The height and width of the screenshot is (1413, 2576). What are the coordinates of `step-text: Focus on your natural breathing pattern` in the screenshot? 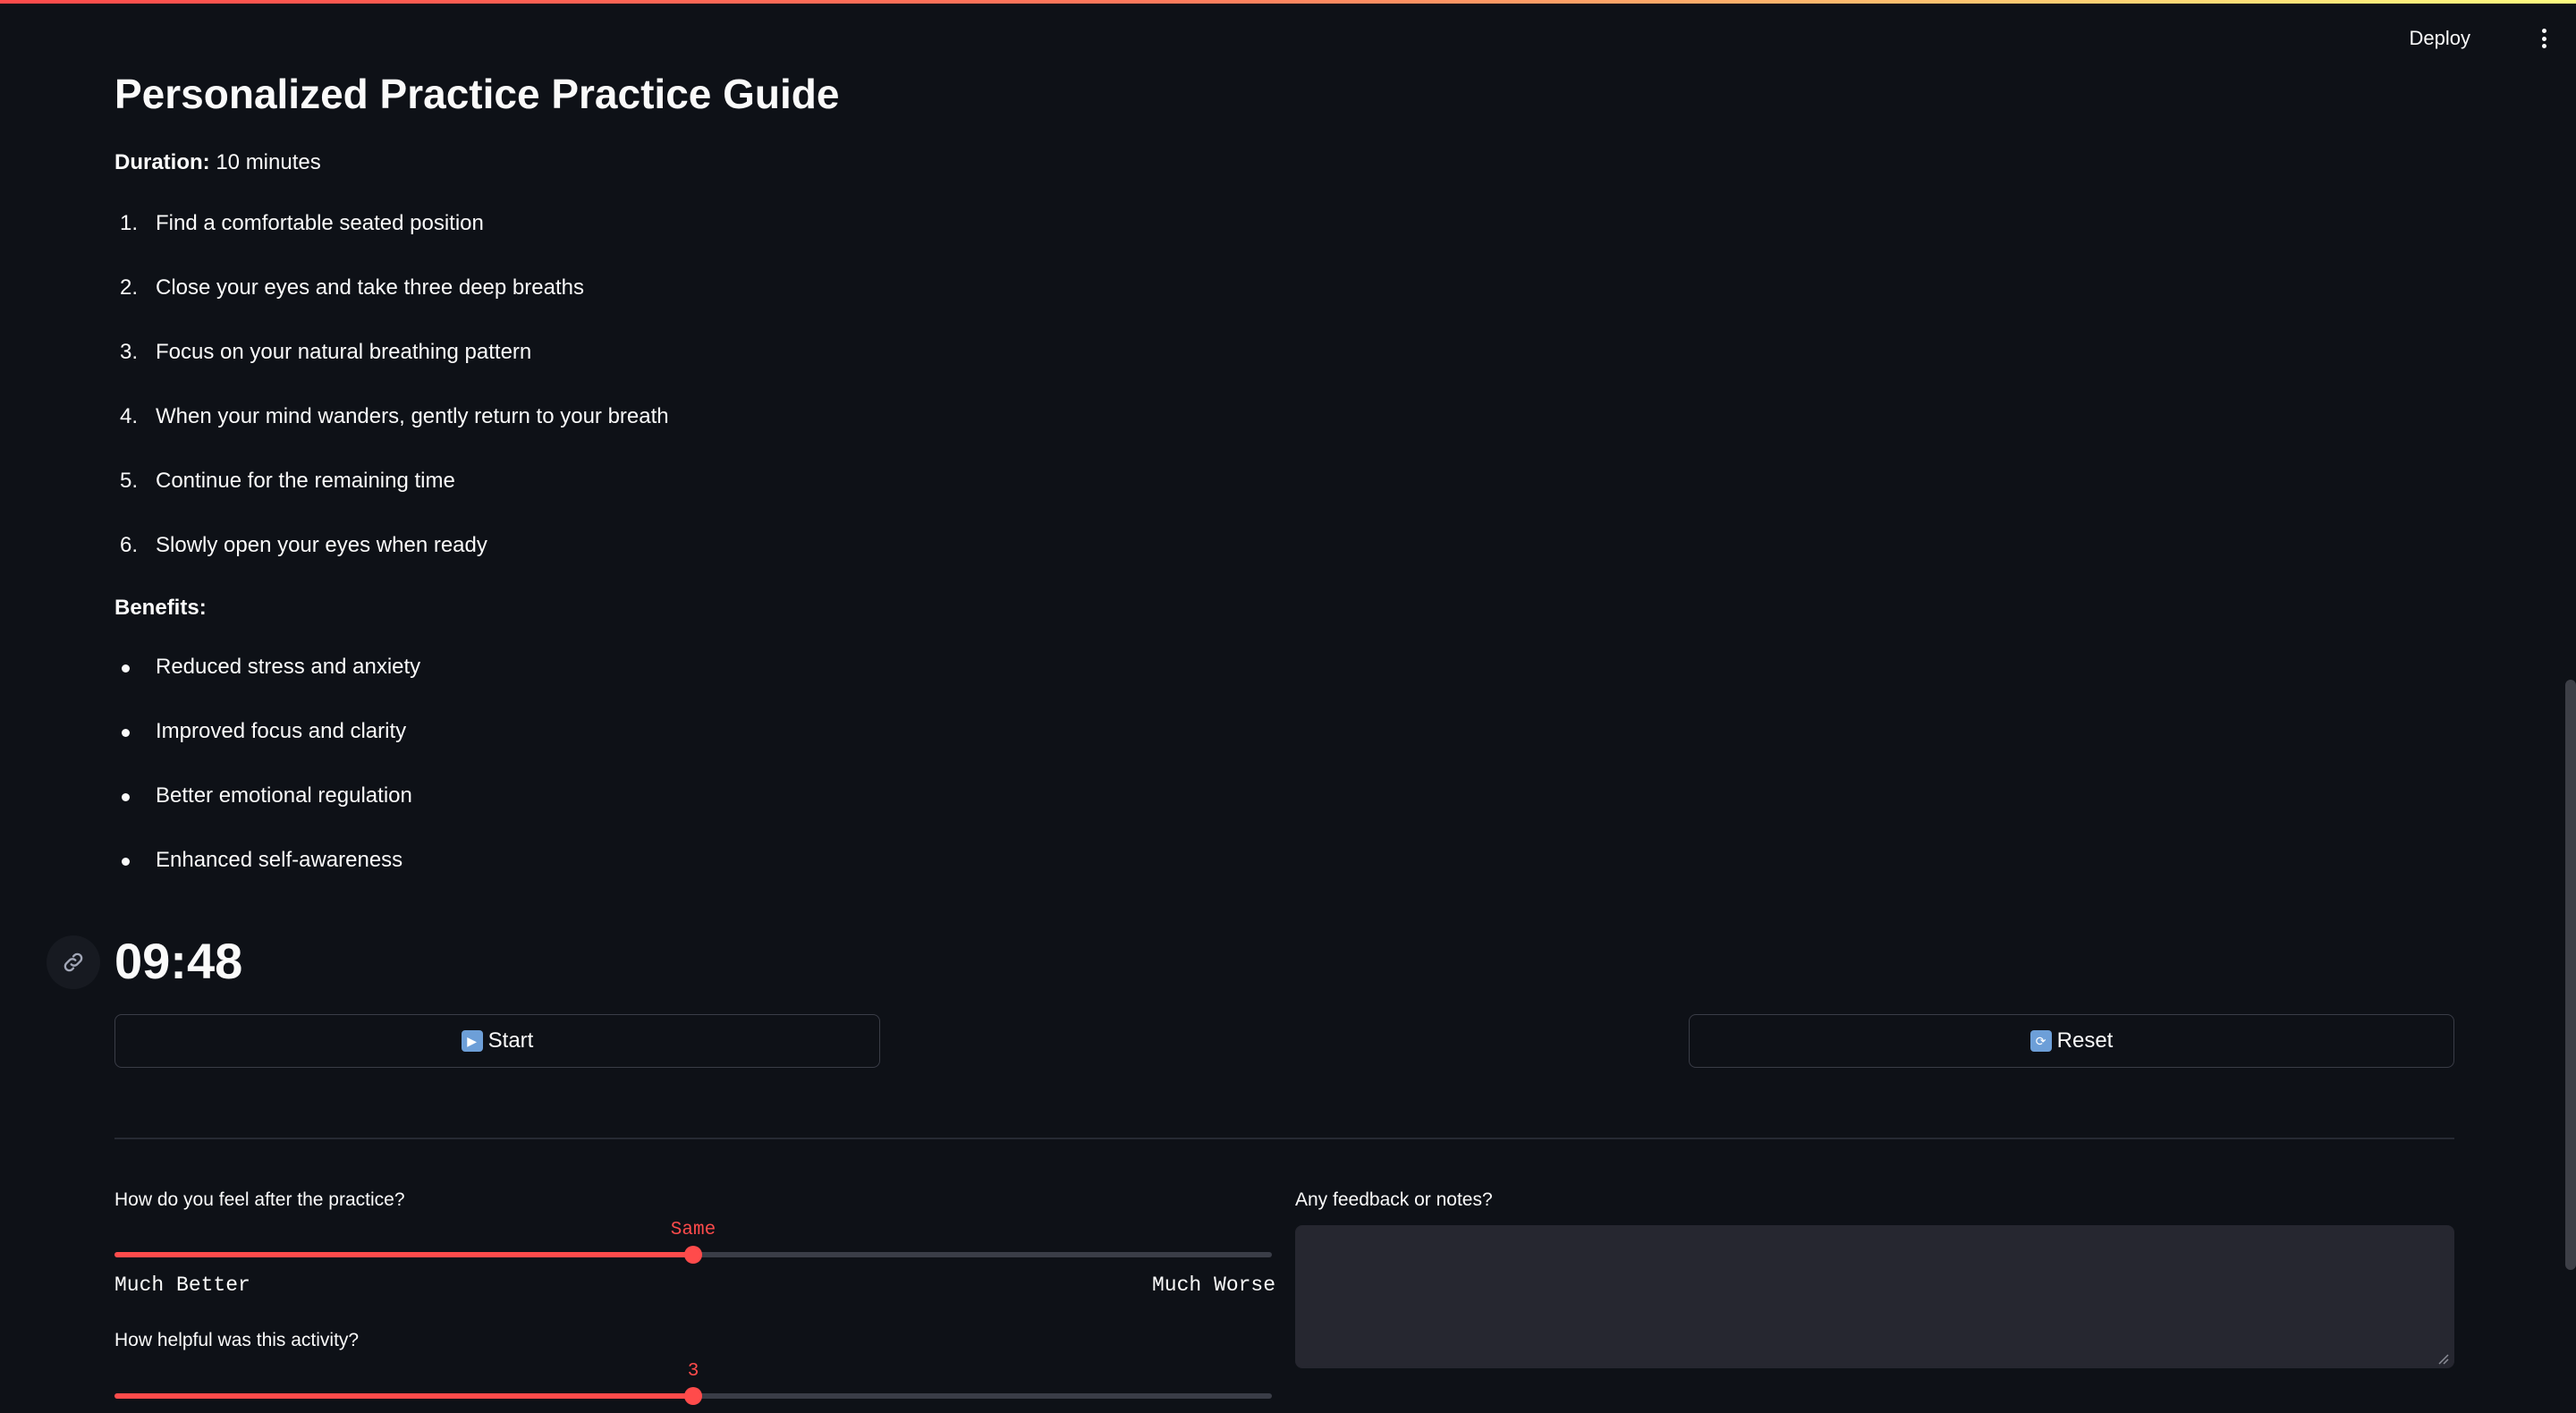 It's located at (344, 352).